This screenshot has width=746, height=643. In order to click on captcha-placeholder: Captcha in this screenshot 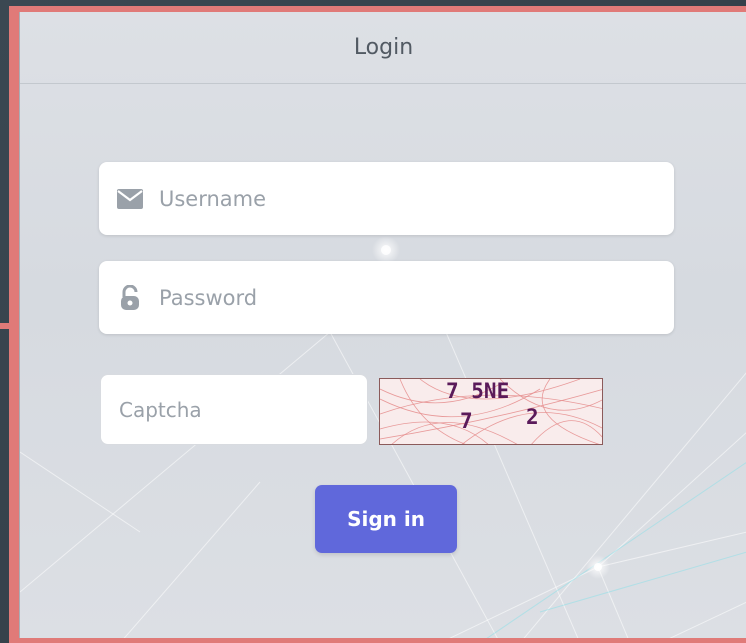, I will do `click(160, 409)`.